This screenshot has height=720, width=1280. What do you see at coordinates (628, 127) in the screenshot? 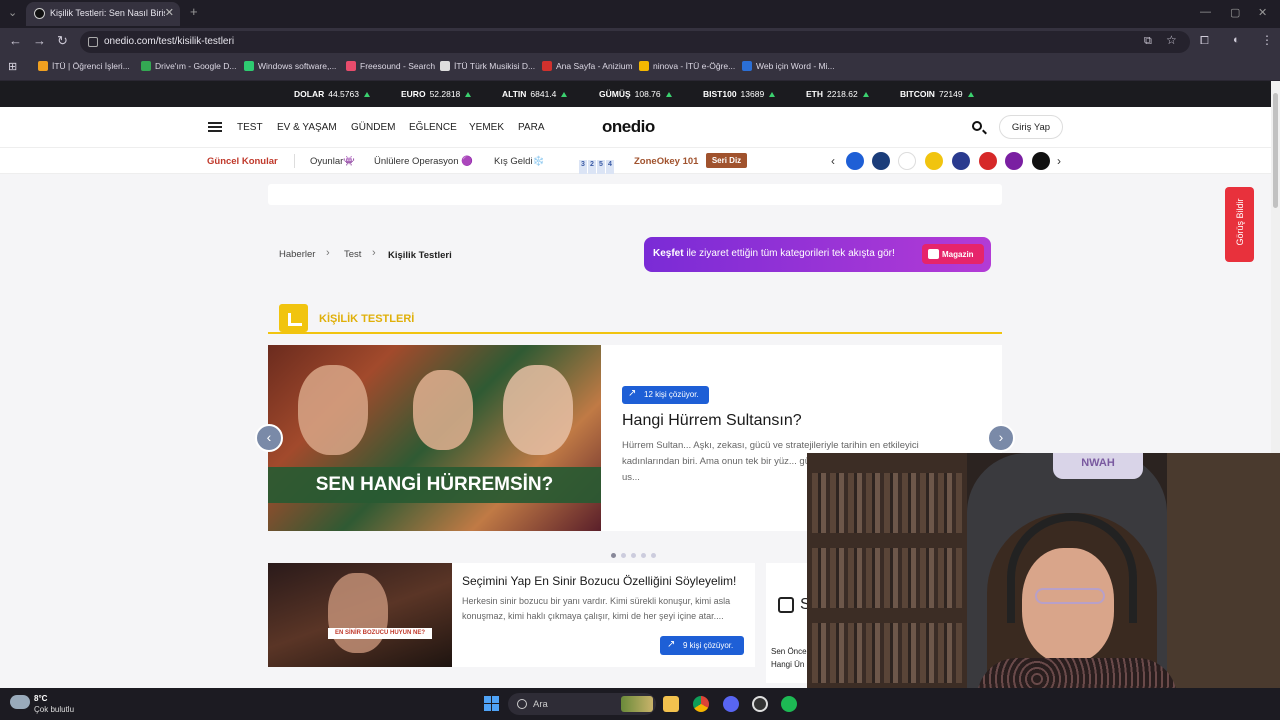
I see `site-logo: onedio` at bounding box center [628, 127].